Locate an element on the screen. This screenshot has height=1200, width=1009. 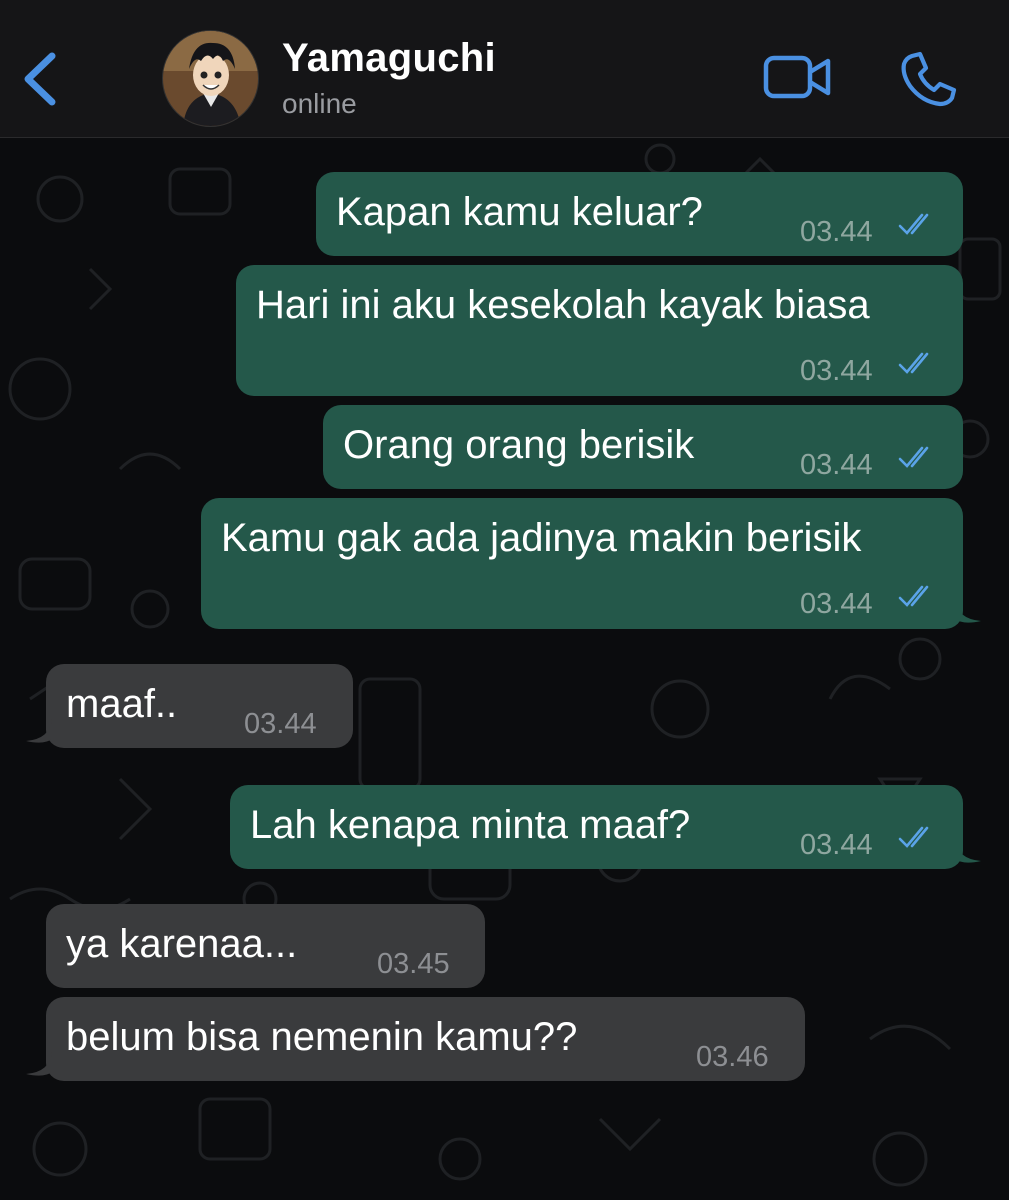
voice-call-button is located at coordinates (928, 79).